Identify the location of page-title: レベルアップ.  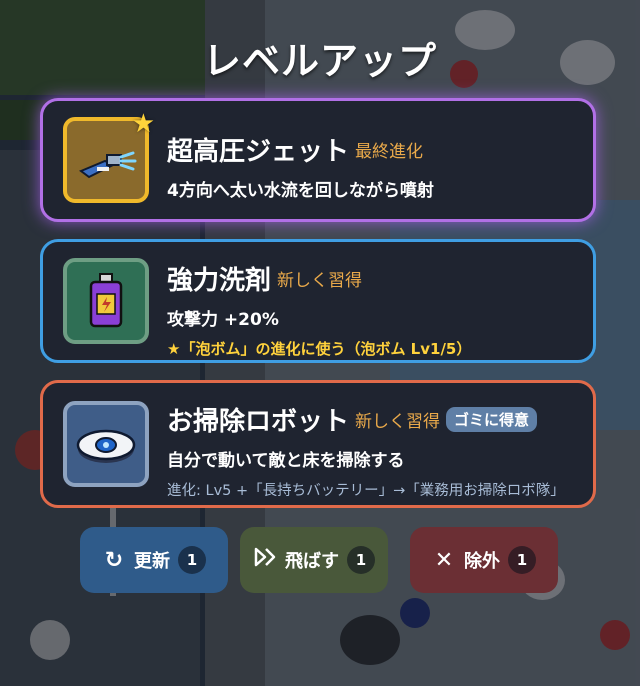
(319, 61).